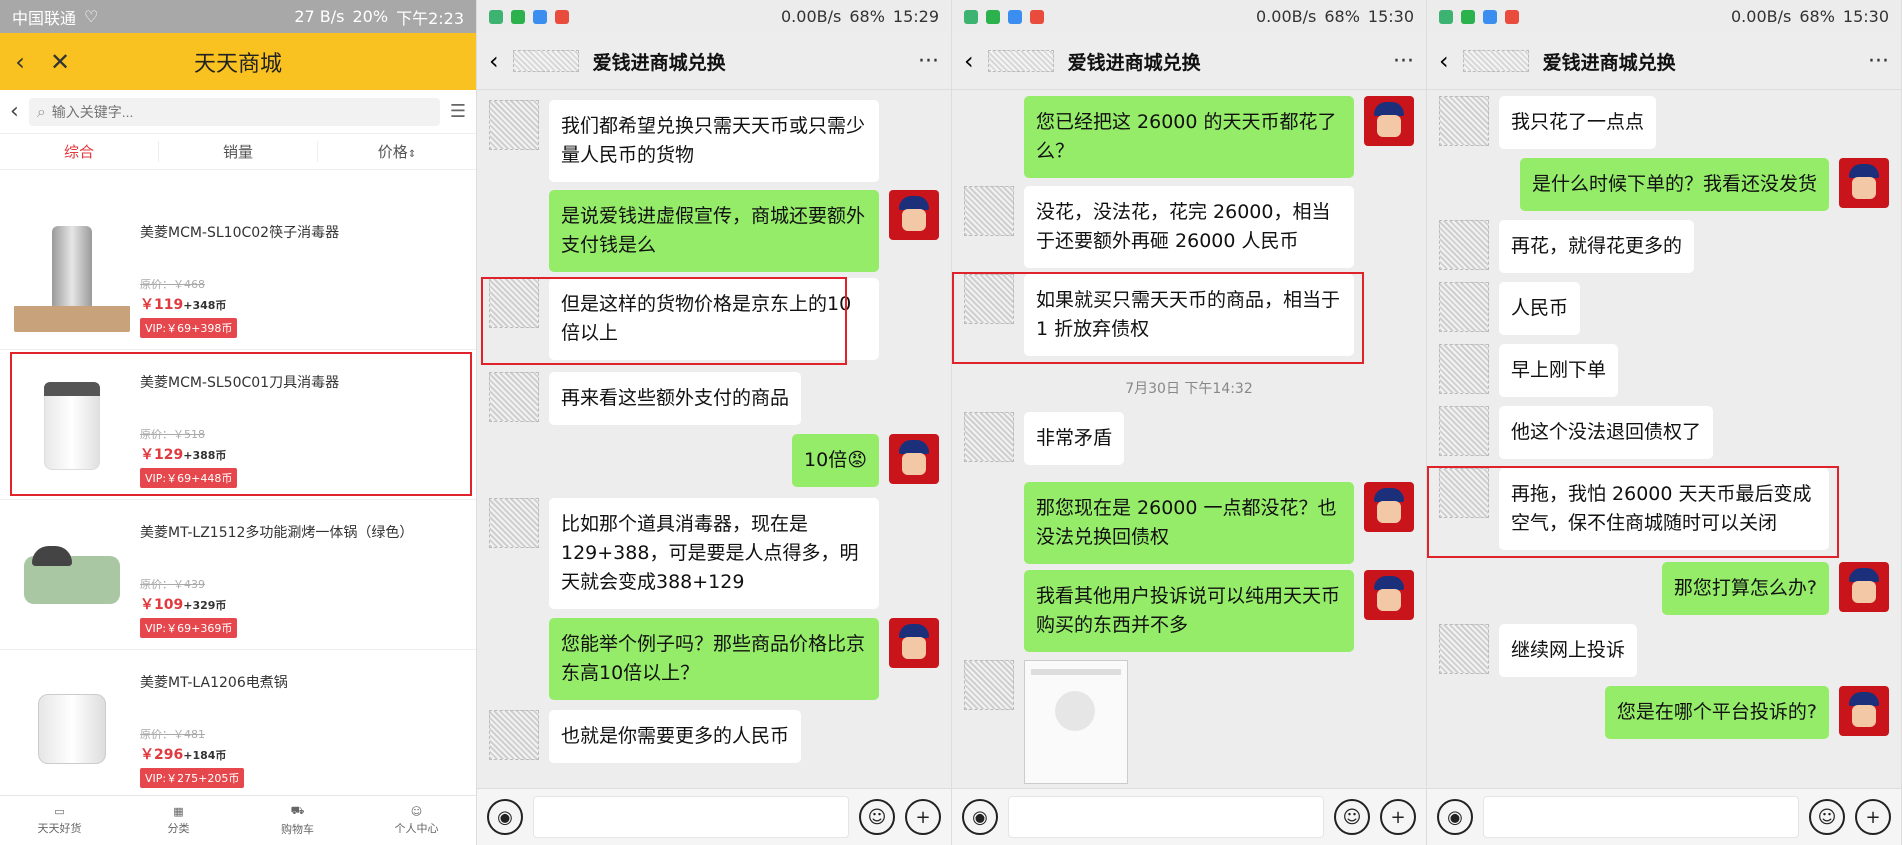 The height and width of the screenshot is (845, 1902). I want to click on message: 早上刚下单, so click(1664, 370).